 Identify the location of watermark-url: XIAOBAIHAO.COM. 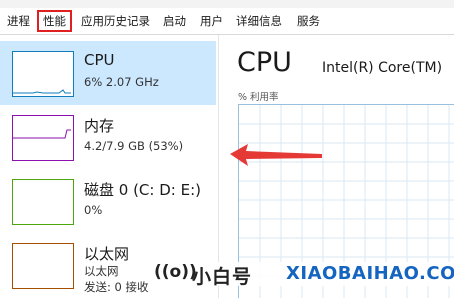
(370, 273).